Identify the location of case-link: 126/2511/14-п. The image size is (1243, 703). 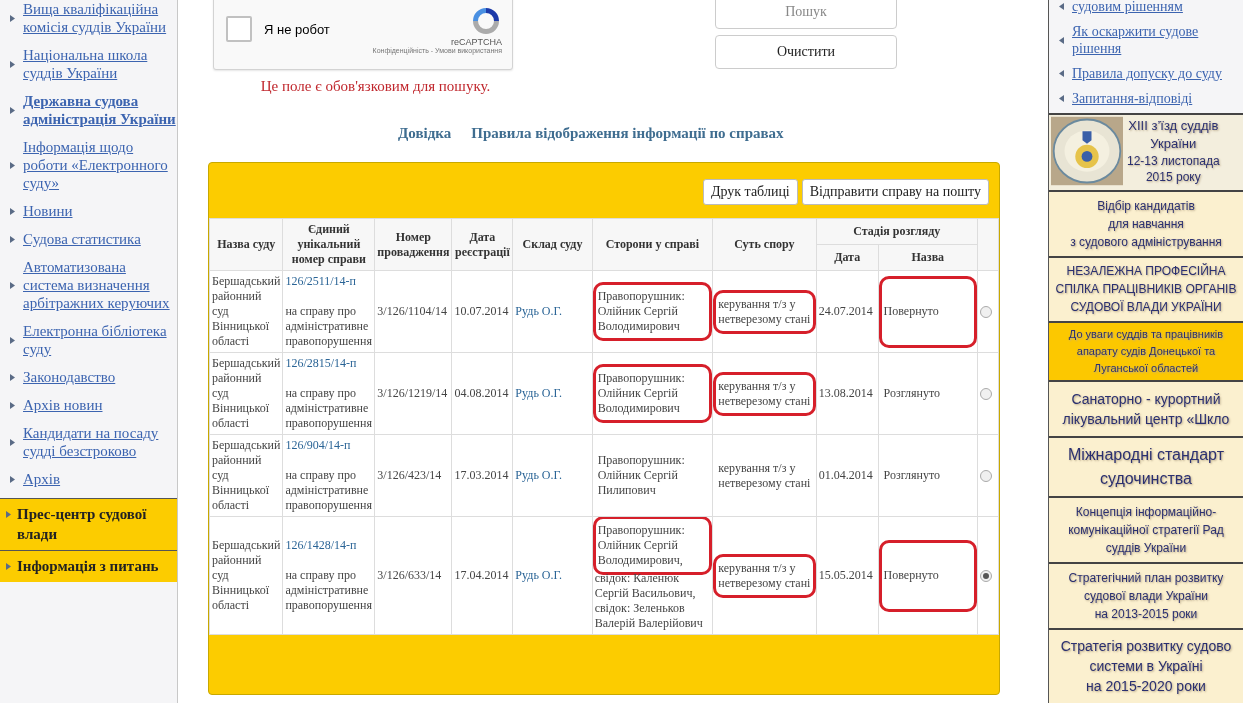
(329, 281).